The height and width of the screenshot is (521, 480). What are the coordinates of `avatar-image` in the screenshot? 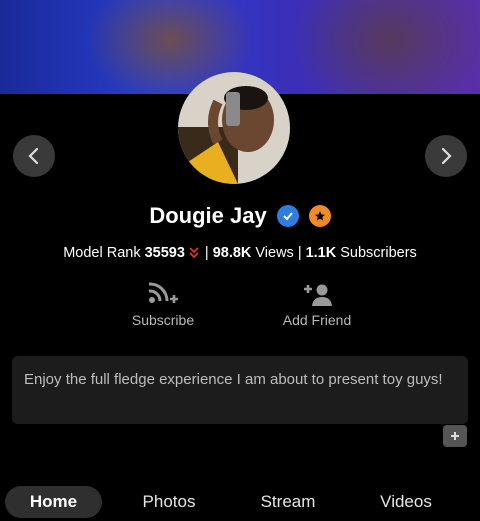 It's located at (234, 128).